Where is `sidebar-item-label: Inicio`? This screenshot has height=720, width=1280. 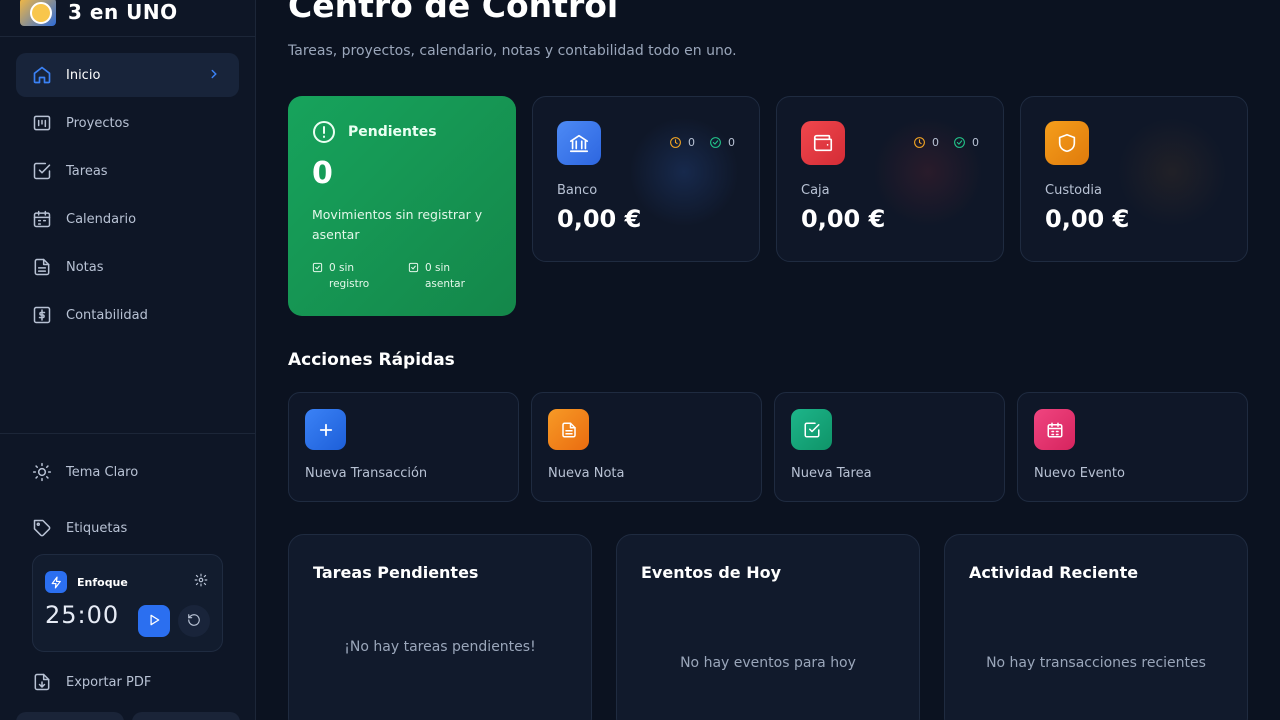 sidebar-item-label: Inicio is located at coordinates (83, 75).